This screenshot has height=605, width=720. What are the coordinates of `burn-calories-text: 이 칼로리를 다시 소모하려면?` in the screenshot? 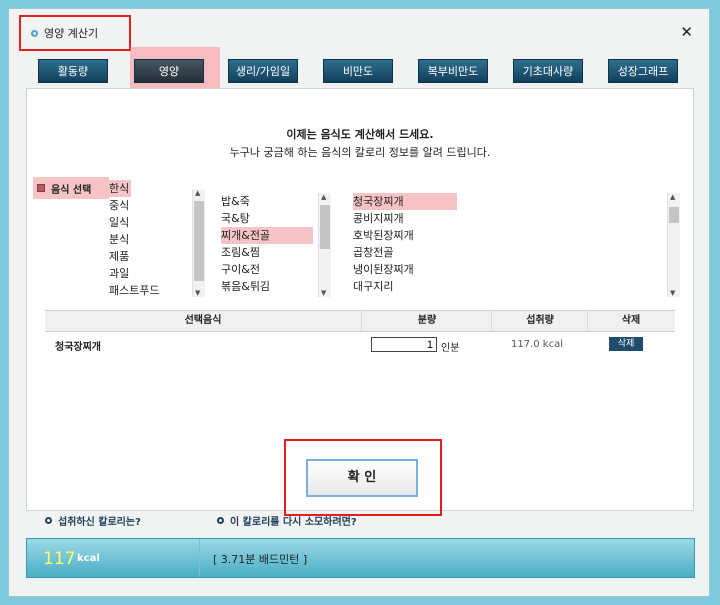 It's located at (293, 522).